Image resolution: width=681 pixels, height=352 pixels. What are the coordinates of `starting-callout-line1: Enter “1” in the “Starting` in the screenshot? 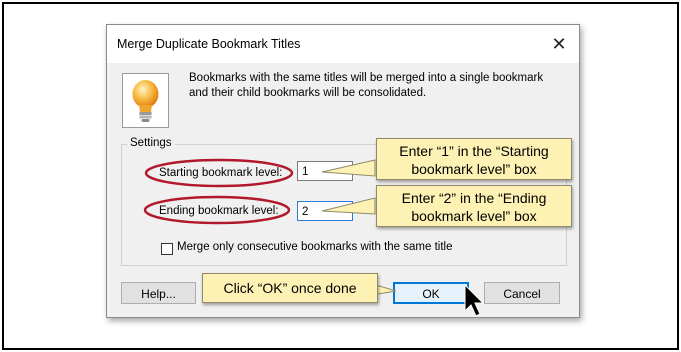 It's located at (474, 151).